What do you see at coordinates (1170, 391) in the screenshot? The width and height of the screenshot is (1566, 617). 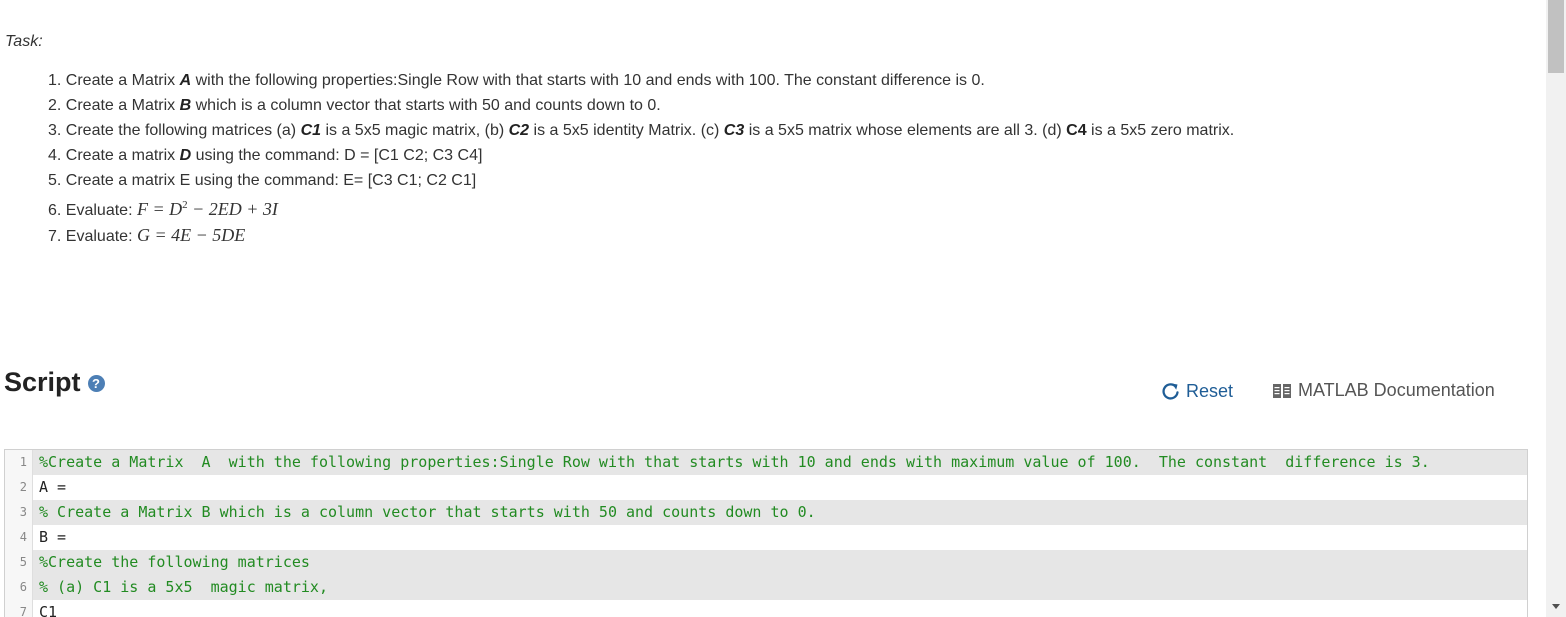 I see `reset-icon` at bounding box center [1170, 391].